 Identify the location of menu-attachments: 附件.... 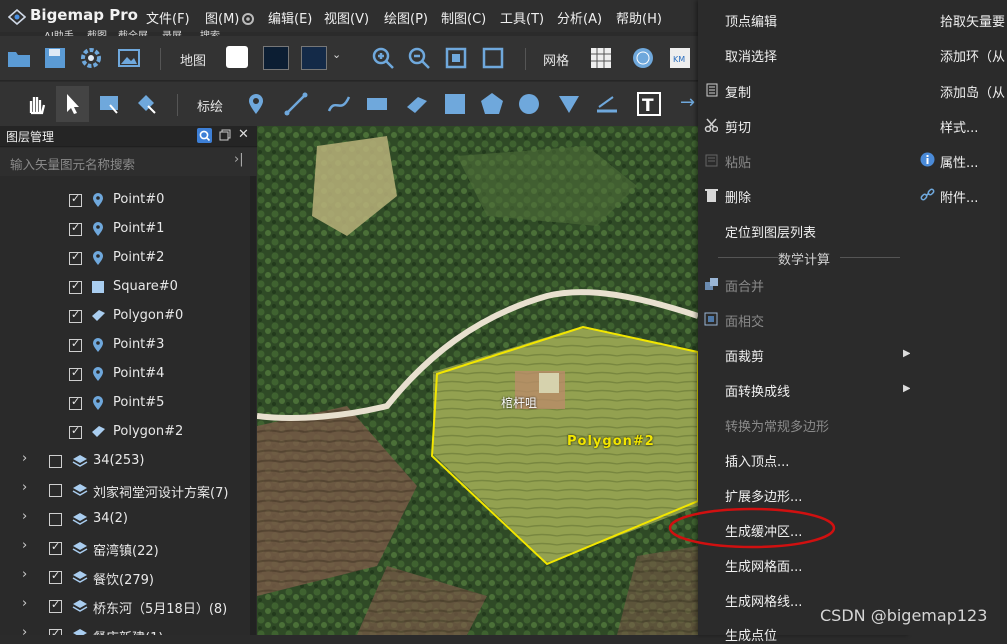
(959, 196).